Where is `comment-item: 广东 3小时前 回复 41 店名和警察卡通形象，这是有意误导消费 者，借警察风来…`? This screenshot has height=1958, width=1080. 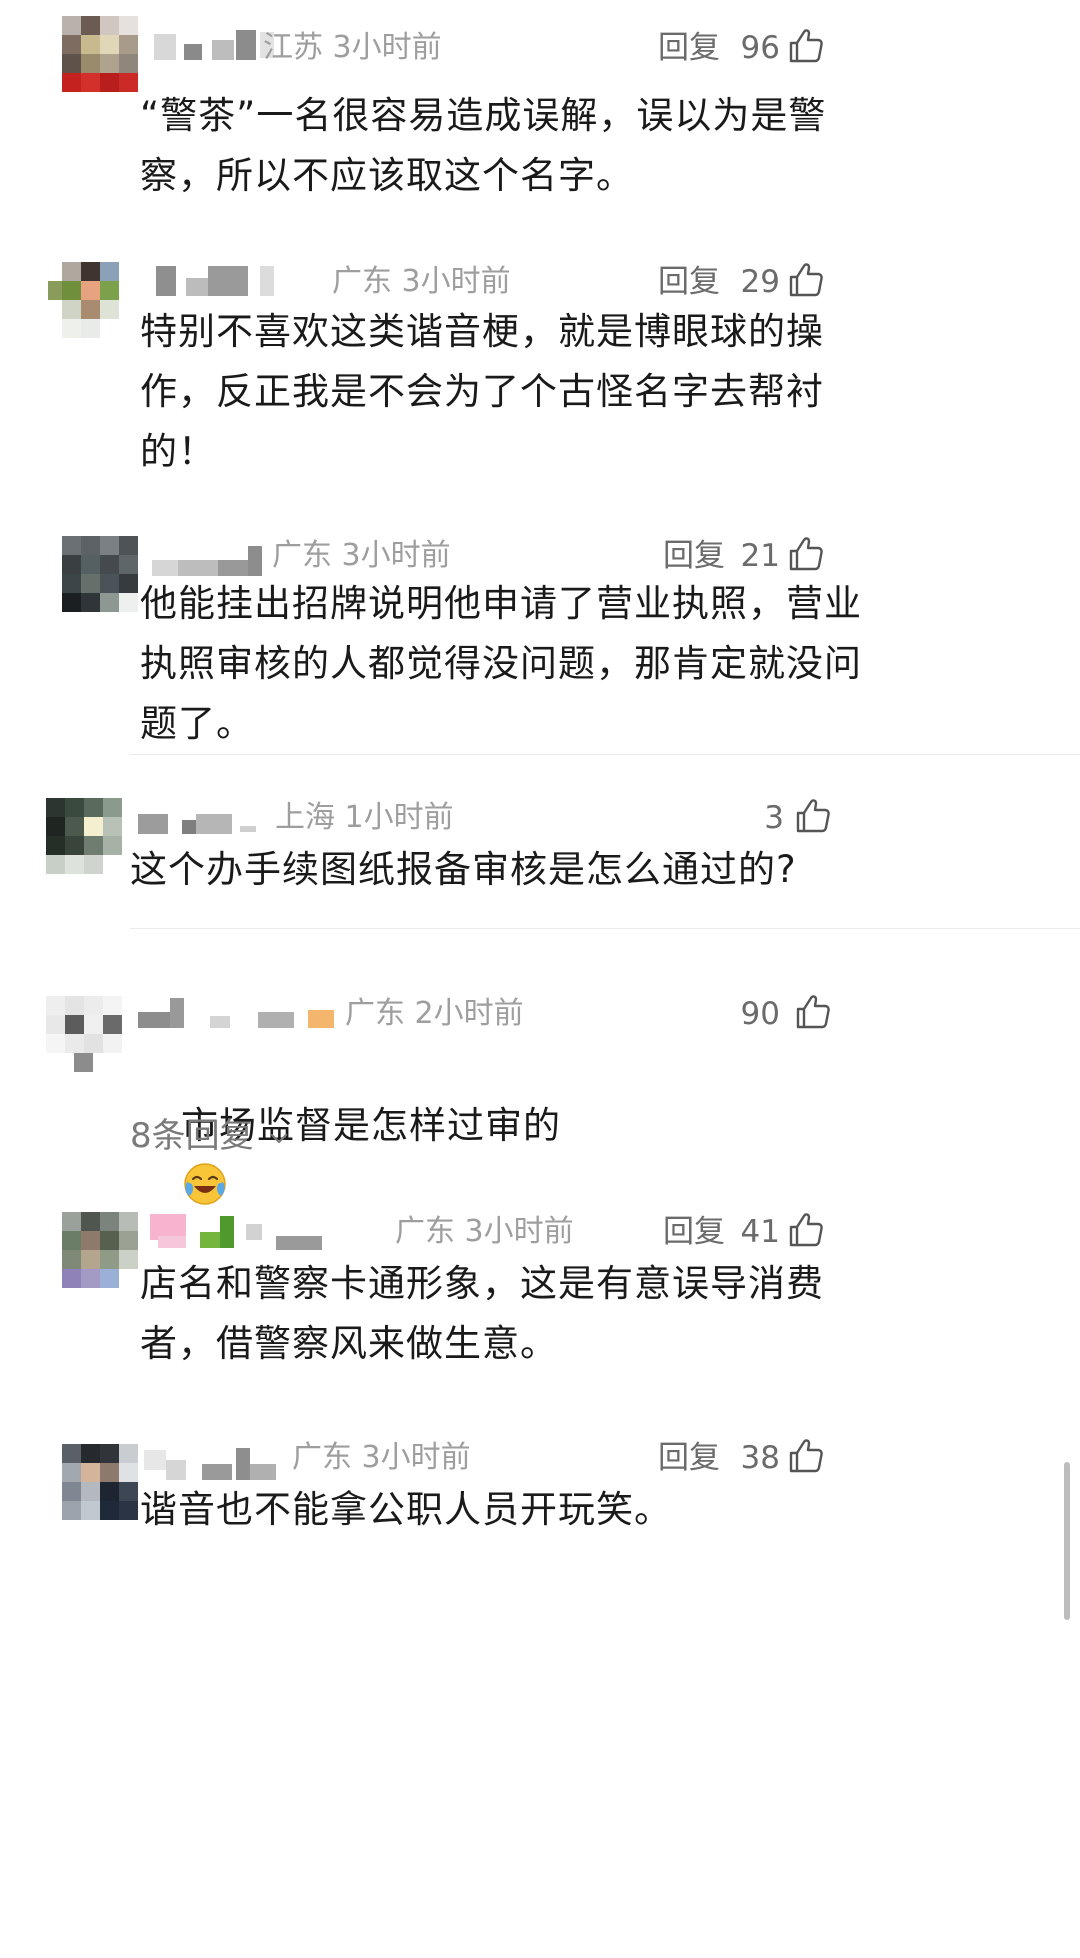
comment-item: 广东 3小时前 回复 41 店名和警察卡通形象，这是有意误导消费 者，借警察风来… is located at coordinates (540, 1305).